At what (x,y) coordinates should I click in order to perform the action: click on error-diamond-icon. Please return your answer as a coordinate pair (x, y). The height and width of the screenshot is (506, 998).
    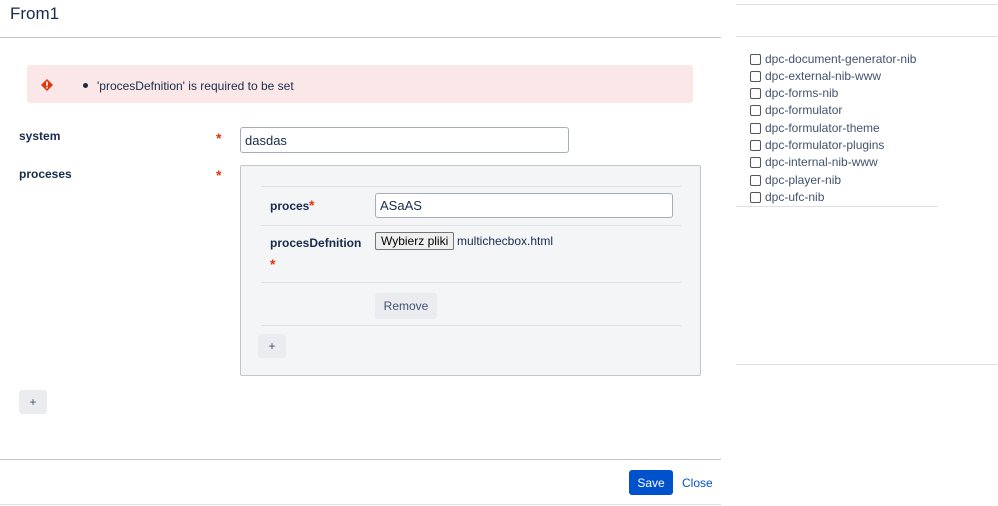
    Looking at the image, I should click on (47, 85).